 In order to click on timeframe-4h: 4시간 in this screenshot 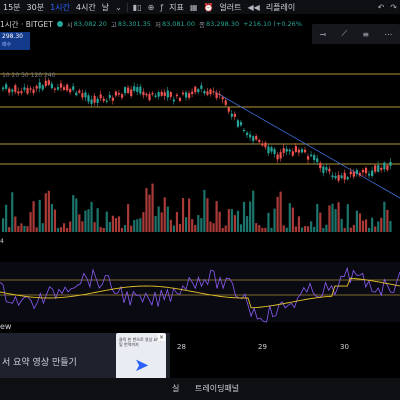, I will do `click(86, 7)`.